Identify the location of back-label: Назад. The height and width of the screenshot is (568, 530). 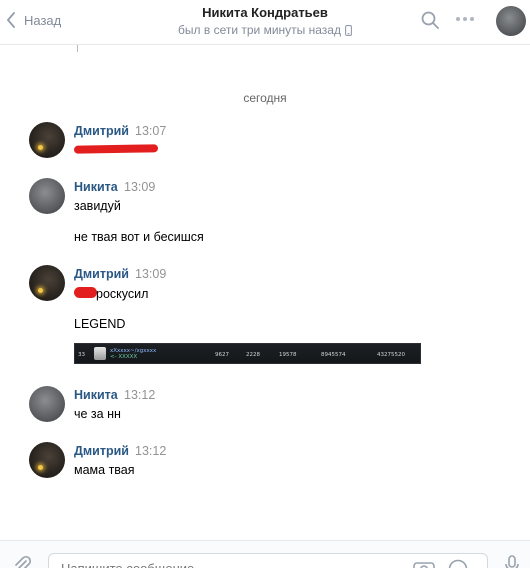
(43, 20).